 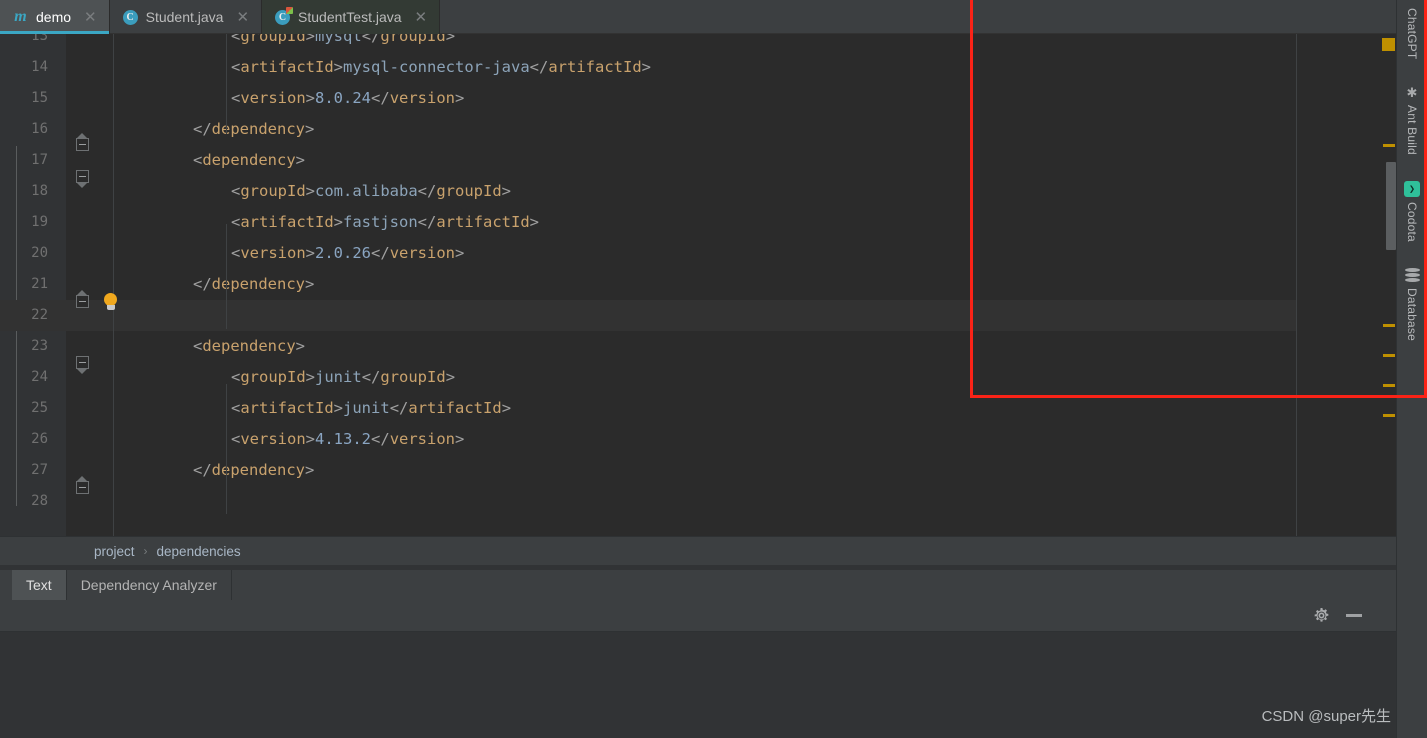 I want to click on gear-icon, so click(x=1321, y=615).